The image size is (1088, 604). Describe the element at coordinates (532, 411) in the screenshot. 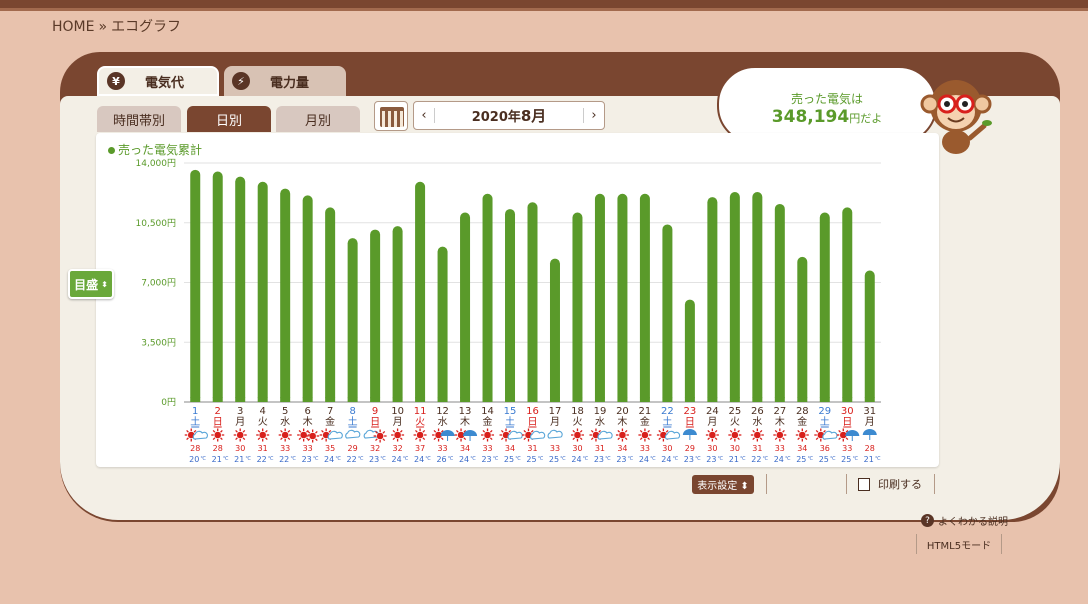

I see `day-label: 16` at that location.